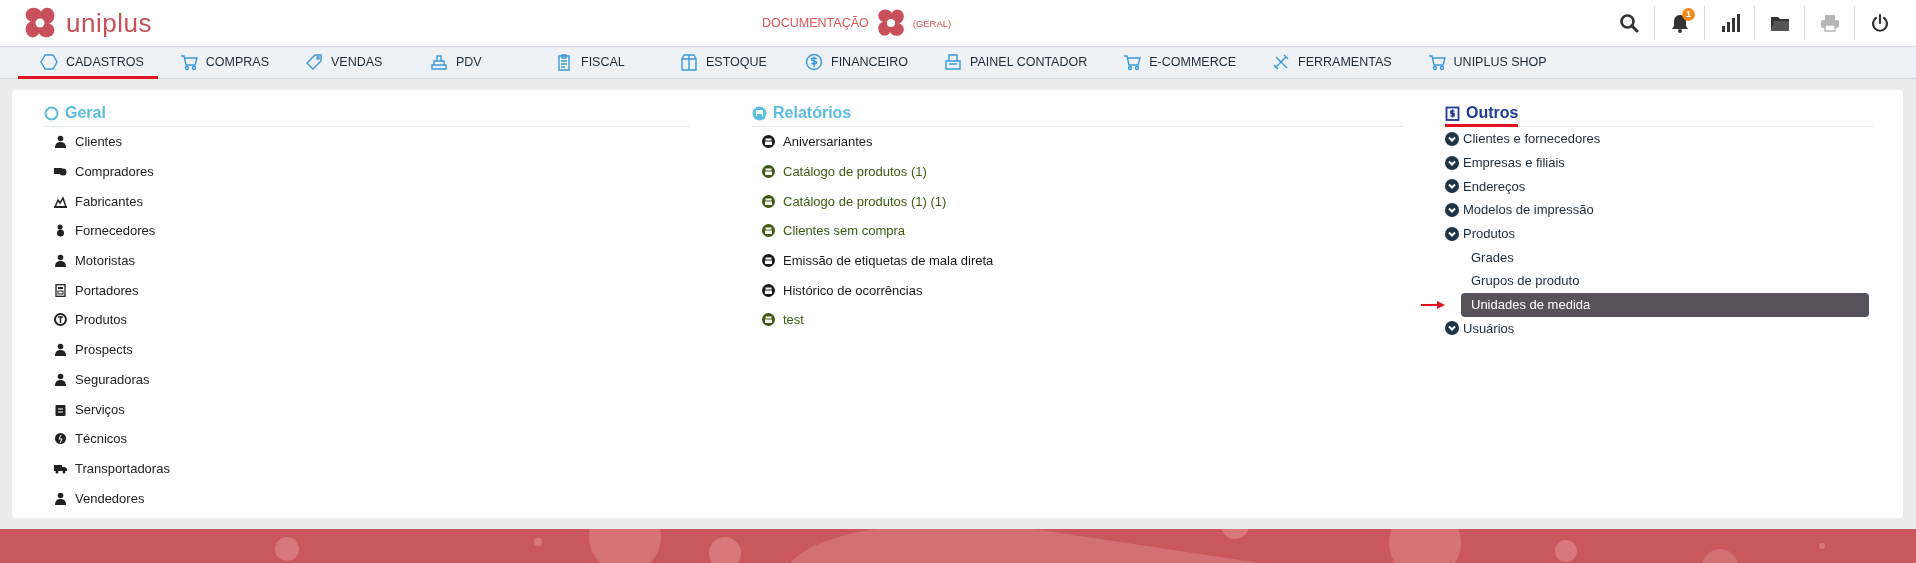  Describe the element at coordinates (1659, 328) in the screenshot. I see `tree-item: Usuários` at that location.